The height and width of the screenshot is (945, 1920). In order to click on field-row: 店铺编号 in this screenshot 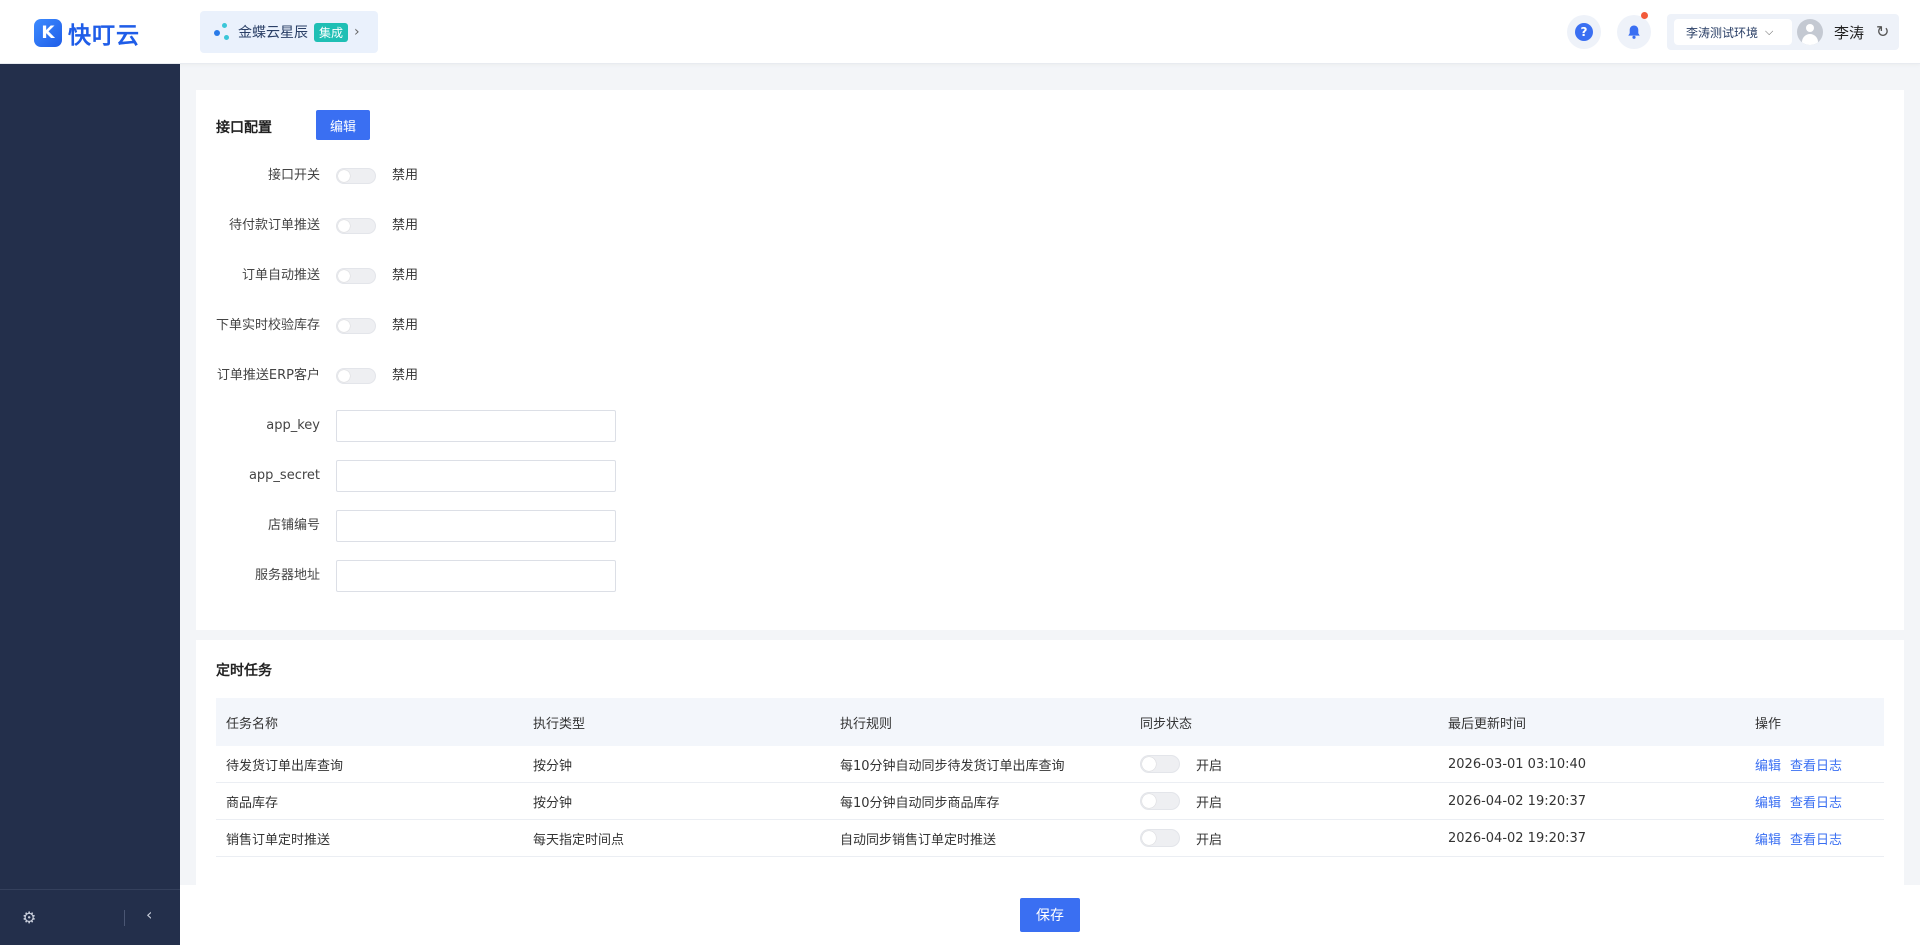, I will do `click(546, 526)`.